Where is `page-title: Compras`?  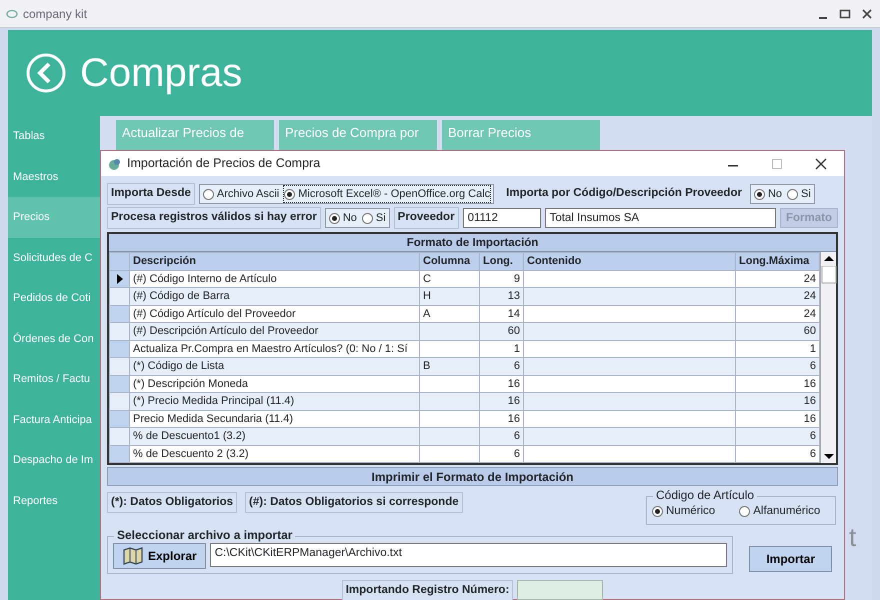
page-title: Compras is located at coordinates (161, 73).